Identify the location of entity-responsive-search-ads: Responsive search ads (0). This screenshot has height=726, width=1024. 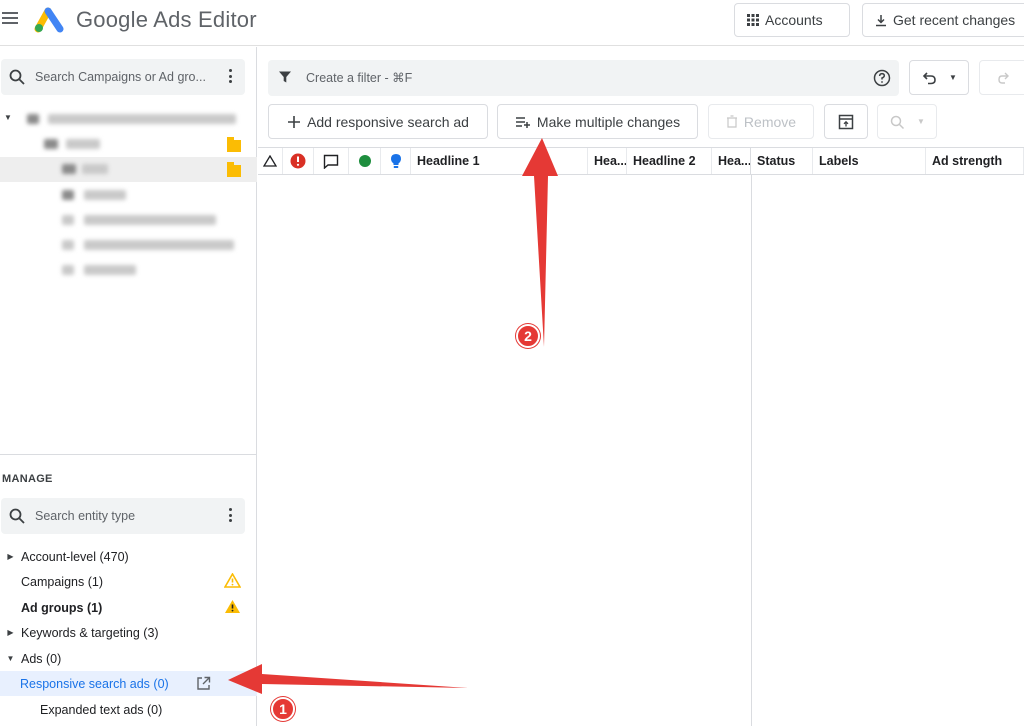
(128, 683).